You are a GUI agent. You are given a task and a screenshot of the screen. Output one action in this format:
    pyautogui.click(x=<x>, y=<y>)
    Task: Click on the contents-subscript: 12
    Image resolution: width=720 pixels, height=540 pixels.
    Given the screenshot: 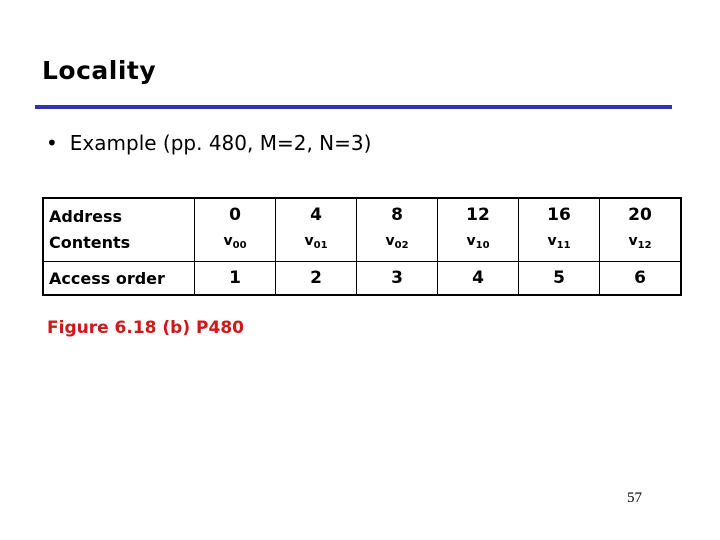 What is the action you would take?
    pyautogui.click(x=644, y=245)
    